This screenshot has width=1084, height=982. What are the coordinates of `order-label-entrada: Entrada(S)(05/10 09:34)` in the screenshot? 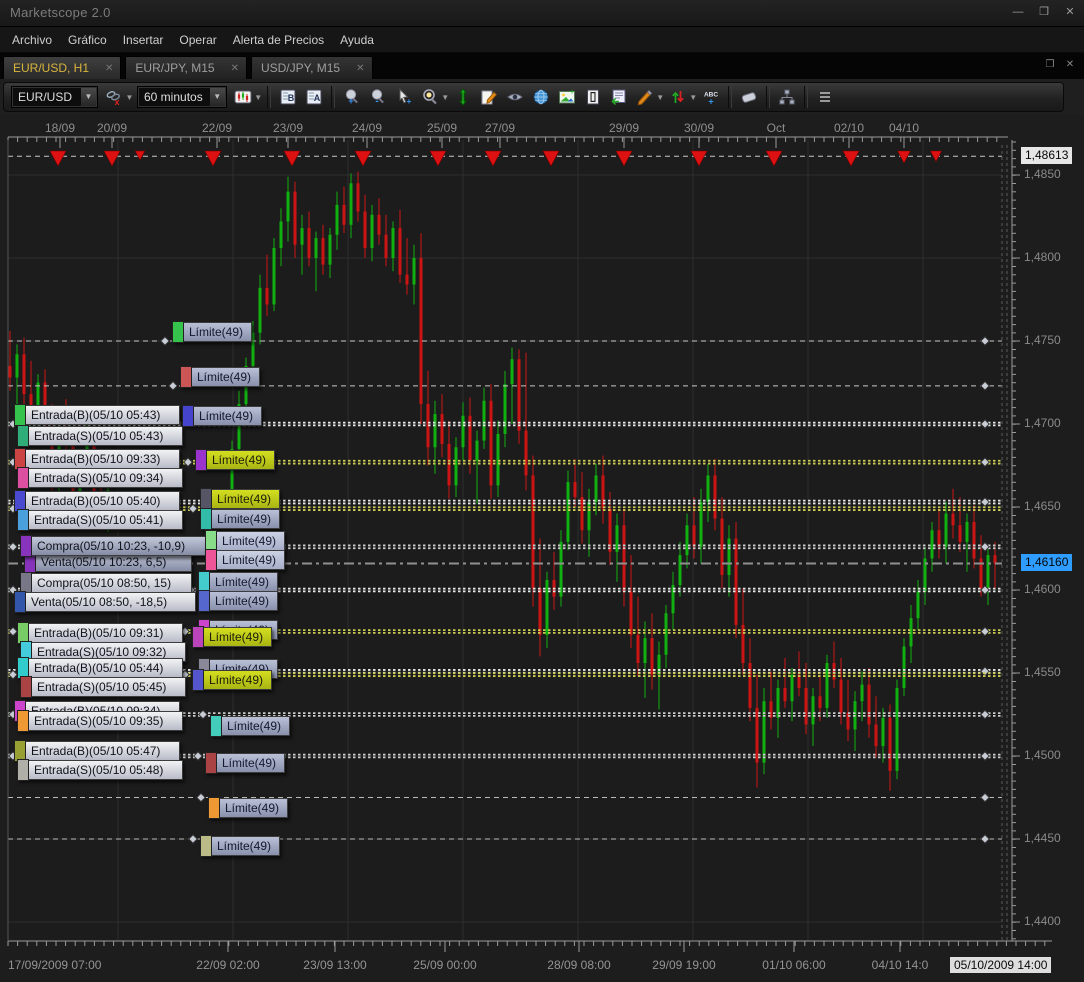 It's located at (100, 478).